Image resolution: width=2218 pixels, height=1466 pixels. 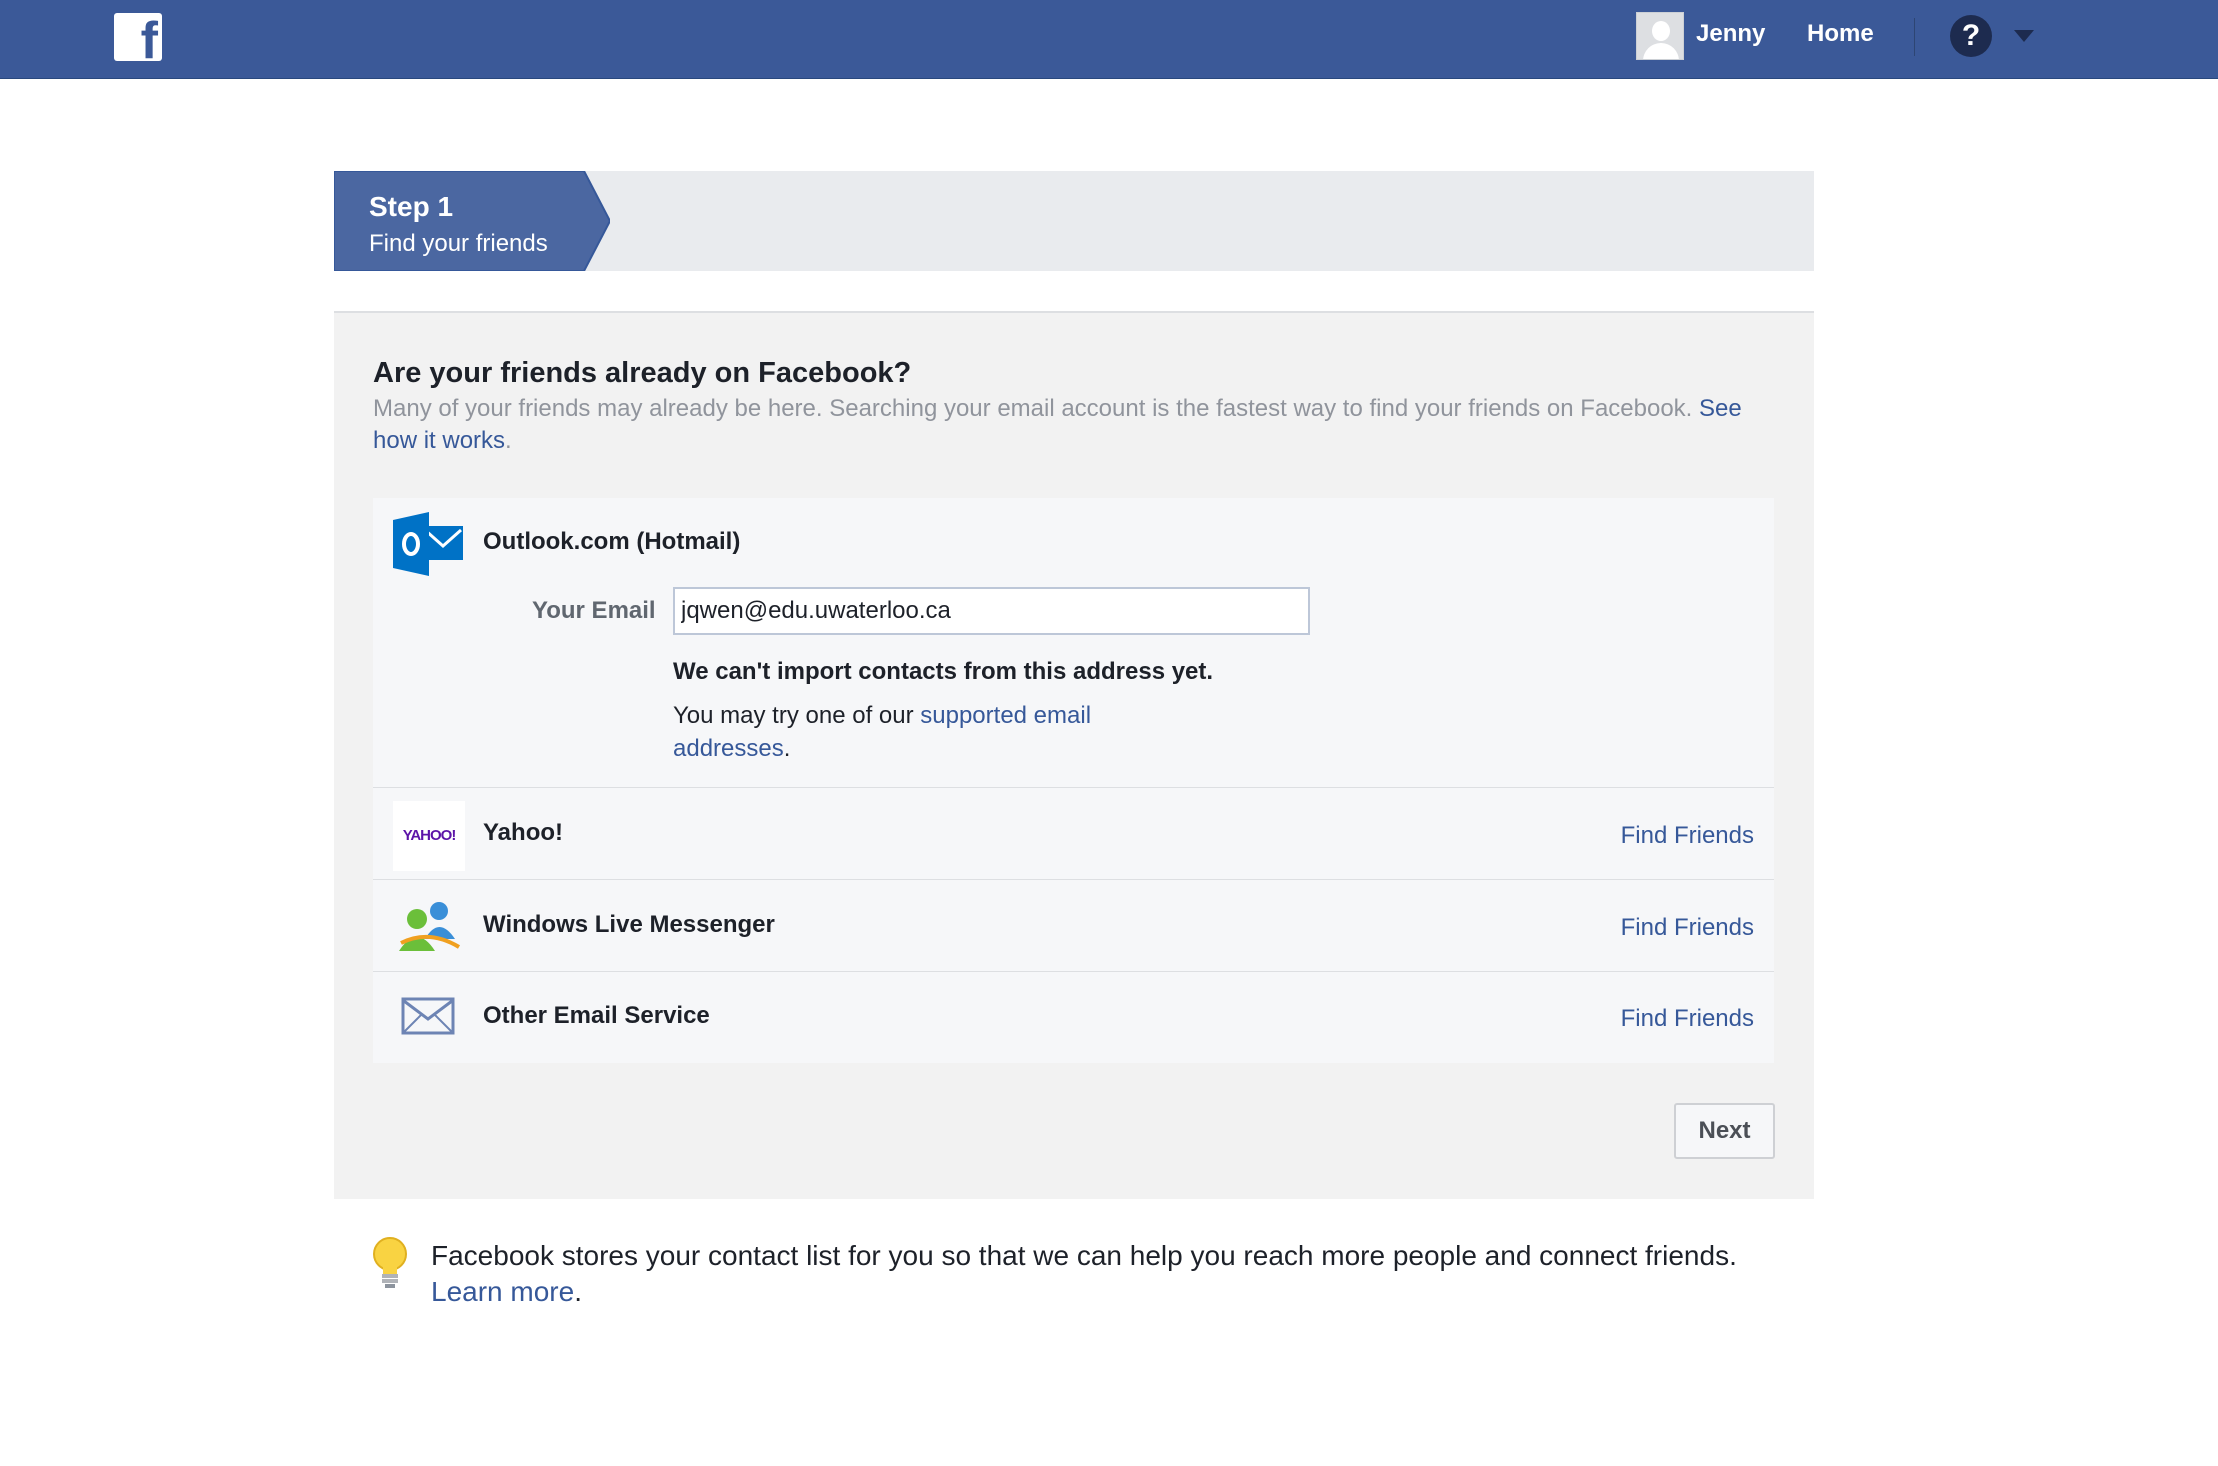 I want to click on provider-name: Yahoo!, so click(x=523, y=832).